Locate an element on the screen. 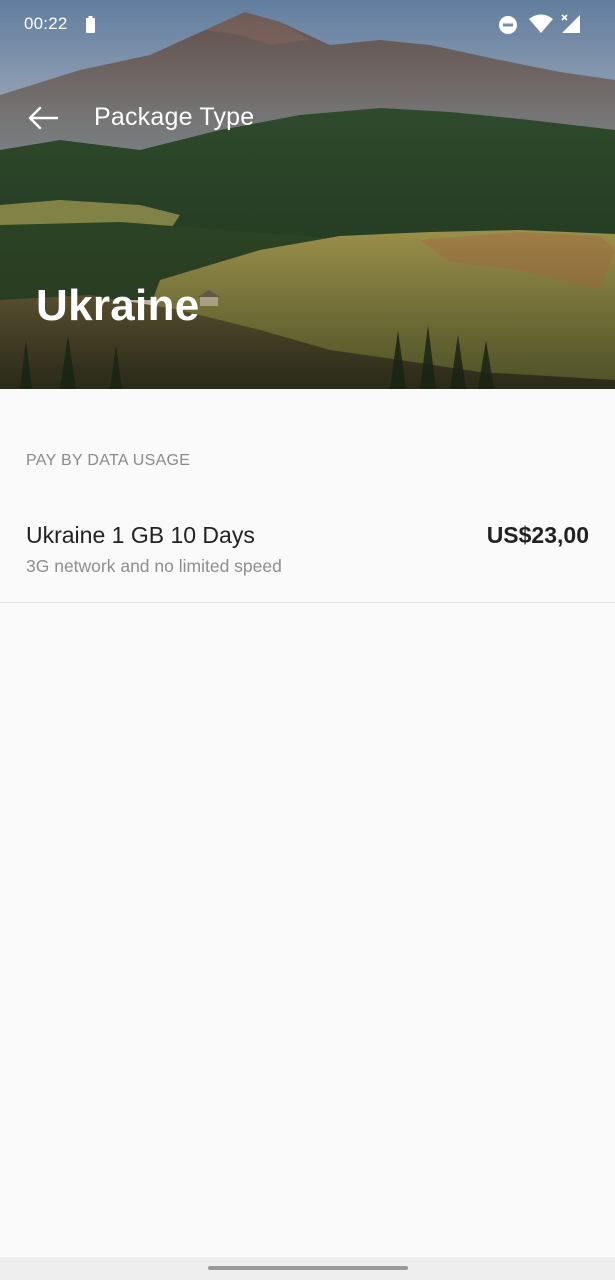  section-header: PAY BY DATA USAGE is located at coordinates (108, 460).